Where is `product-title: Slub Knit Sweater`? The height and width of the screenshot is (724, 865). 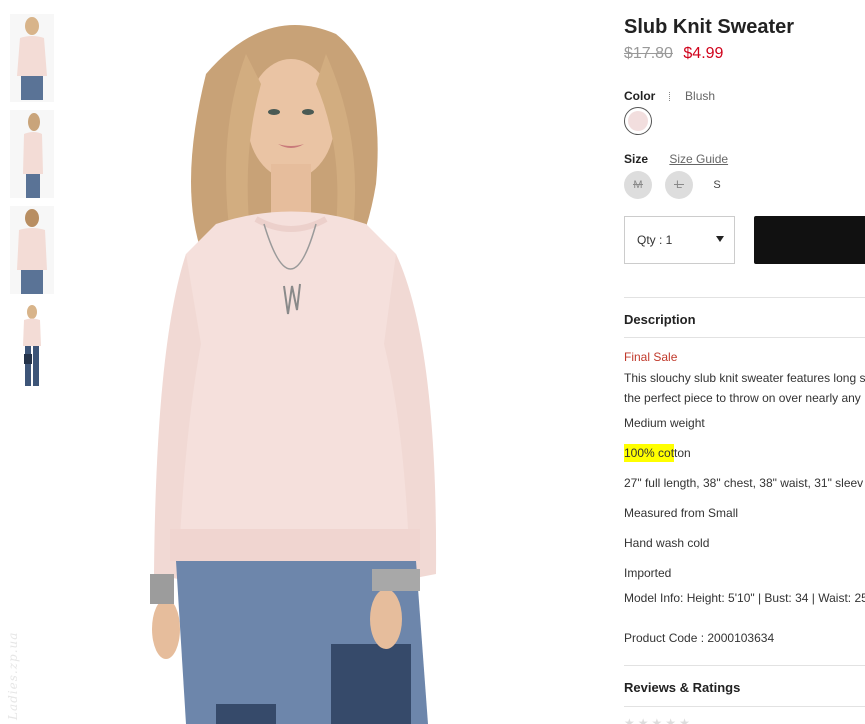 product-title: Slub Knit Sweater is located at coordinates (709, 27).